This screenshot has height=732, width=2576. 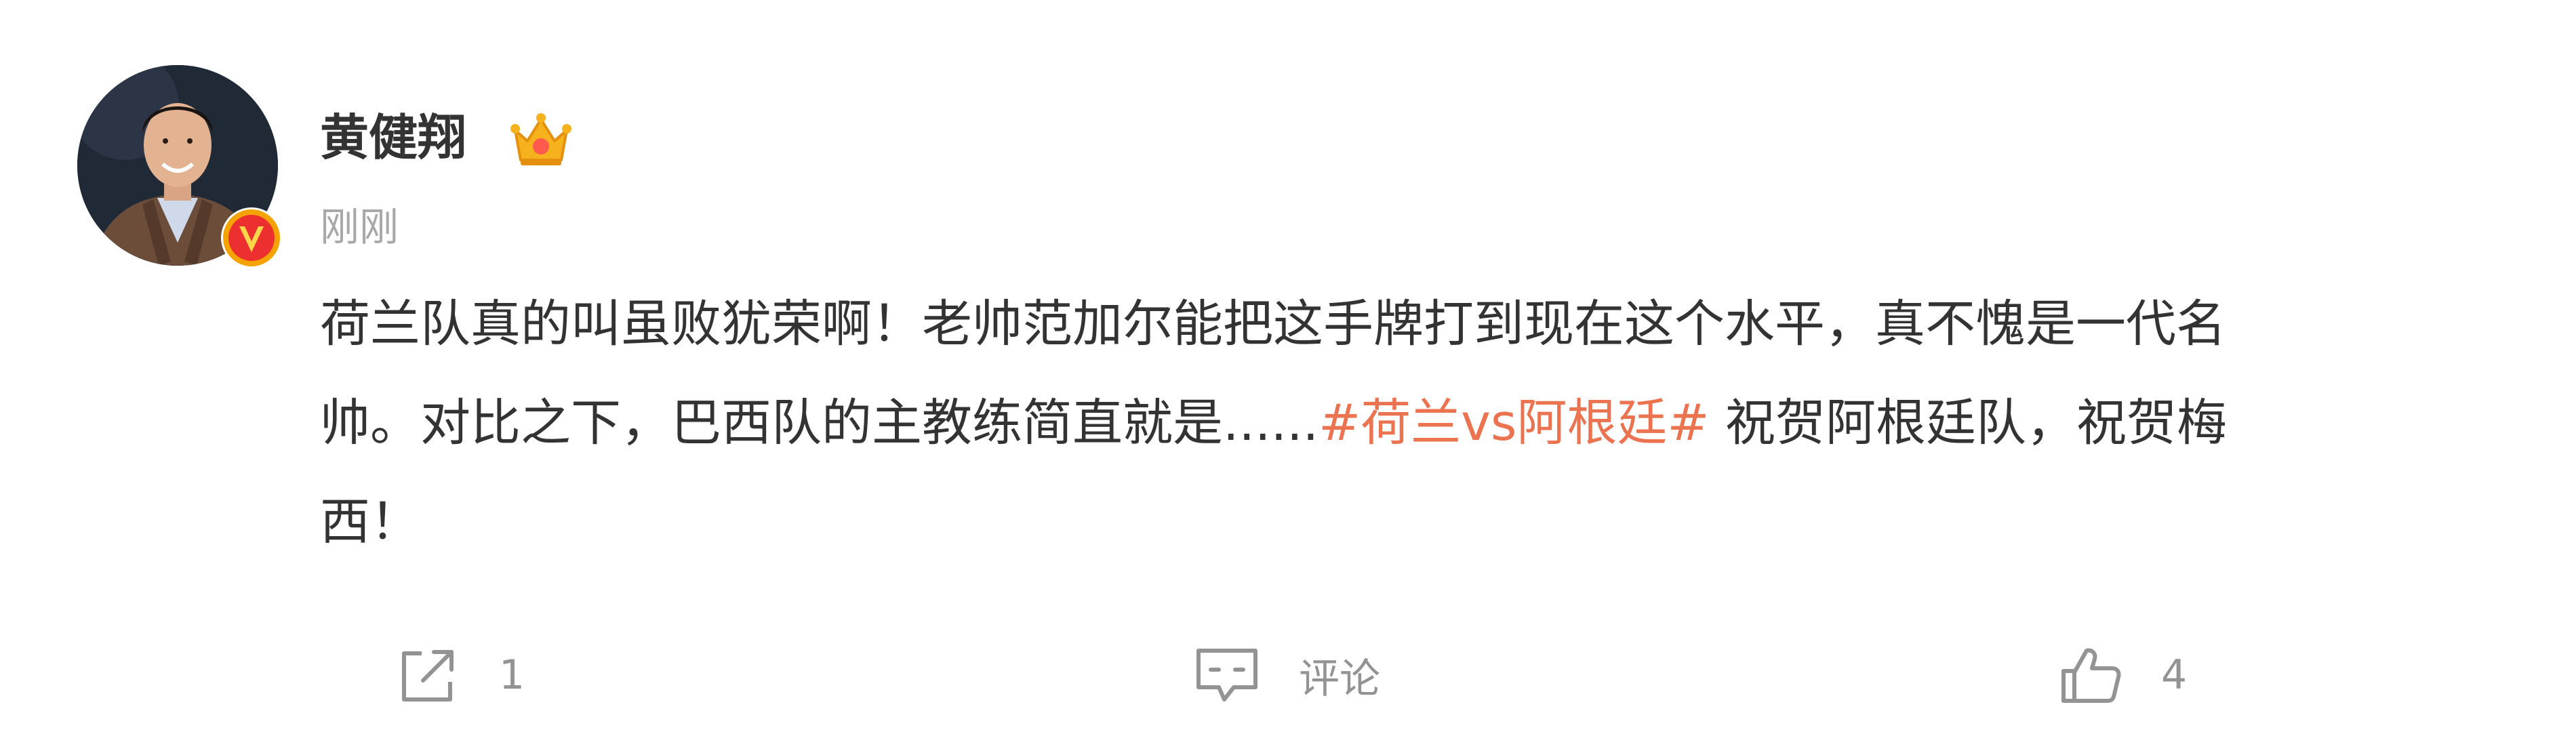 I want to click on content-line-1: 荷兰队真的叫虽败犹荣啊！老帅范加尔能把这手牌打到现在这个水平，真不愧是一代名, so click(x=1273, y=324).